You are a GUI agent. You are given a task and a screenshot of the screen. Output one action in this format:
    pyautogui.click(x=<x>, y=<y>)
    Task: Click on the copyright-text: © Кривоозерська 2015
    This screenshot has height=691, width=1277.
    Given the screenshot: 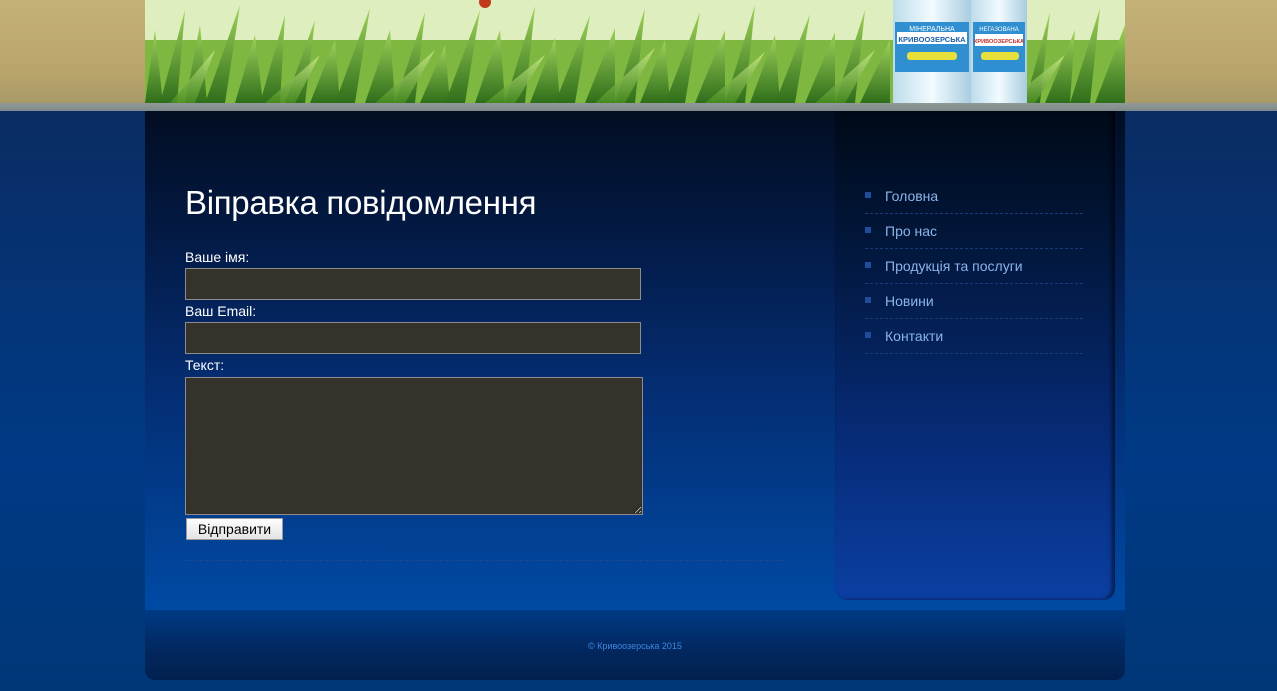 What is the action you would take?
    pyautogui.click(x=635, y=646)
    